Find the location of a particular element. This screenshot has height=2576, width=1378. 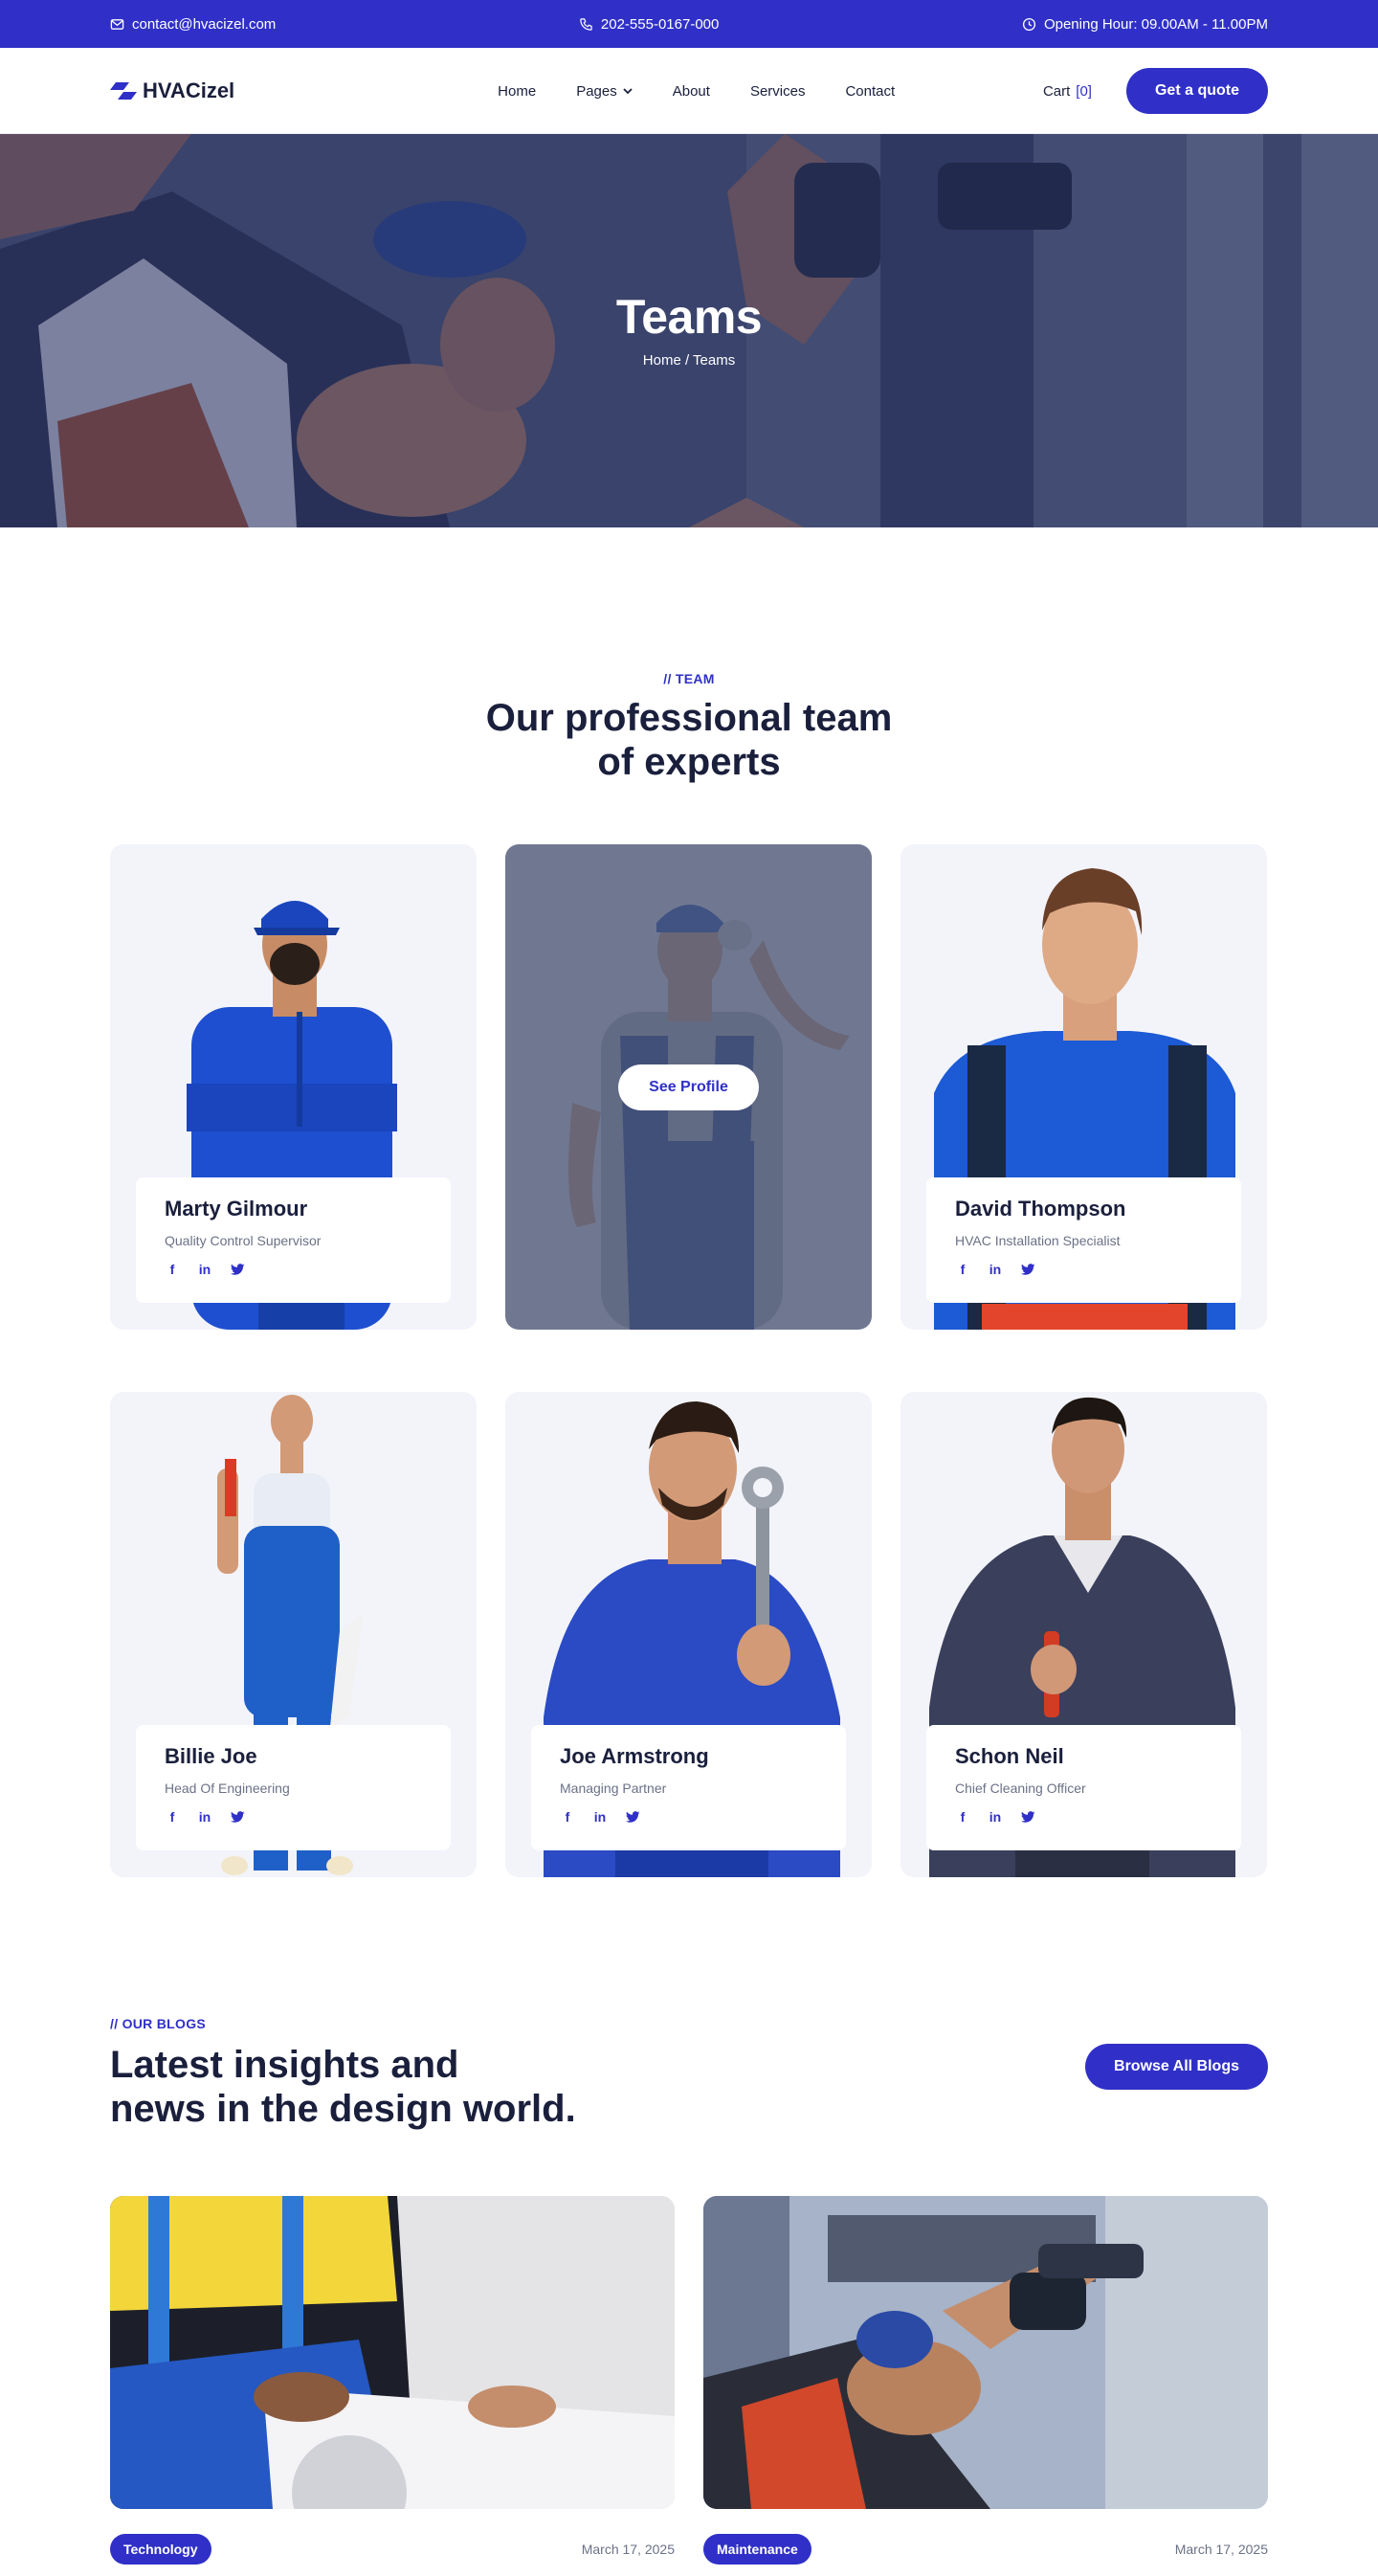

contact-email: contact@hvacizel.com is located at coordinates (193, 24).